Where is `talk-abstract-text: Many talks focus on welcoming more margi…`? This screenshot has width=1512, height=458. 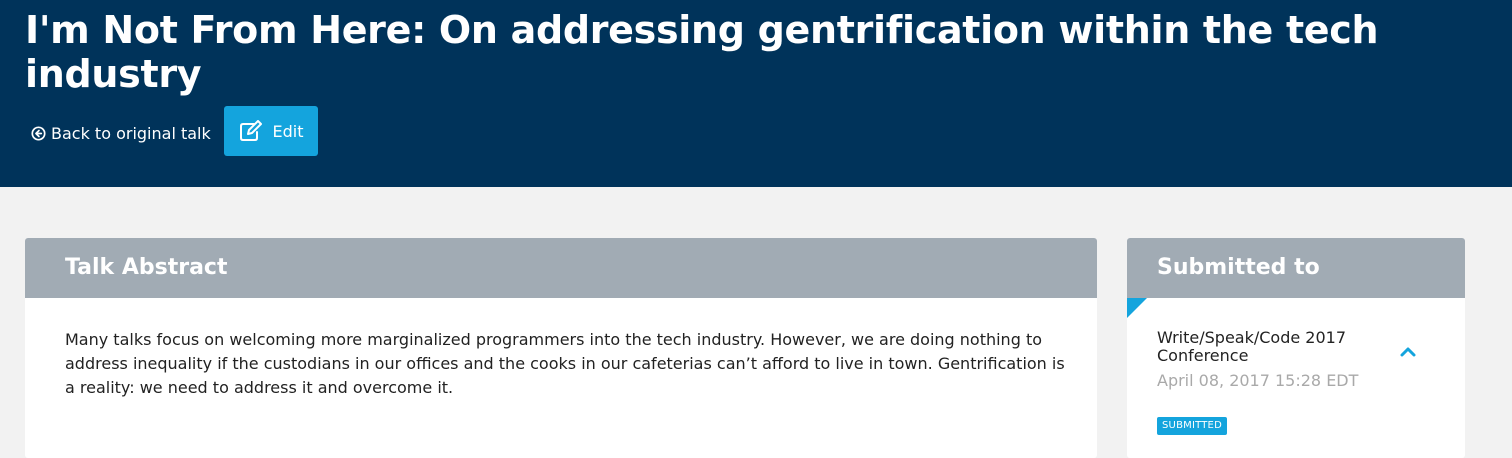
talk-abstract-text: Many talks focus on welcoming more margi… is located at coordinates (565, 363).